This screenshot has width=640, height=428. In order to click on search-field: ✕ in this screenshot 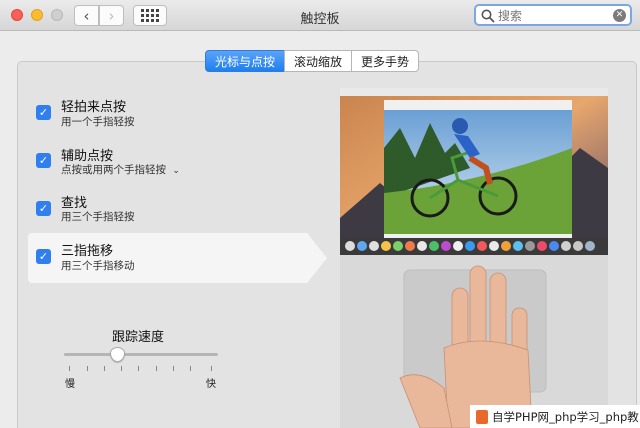, I will do `click(553, 15)`.